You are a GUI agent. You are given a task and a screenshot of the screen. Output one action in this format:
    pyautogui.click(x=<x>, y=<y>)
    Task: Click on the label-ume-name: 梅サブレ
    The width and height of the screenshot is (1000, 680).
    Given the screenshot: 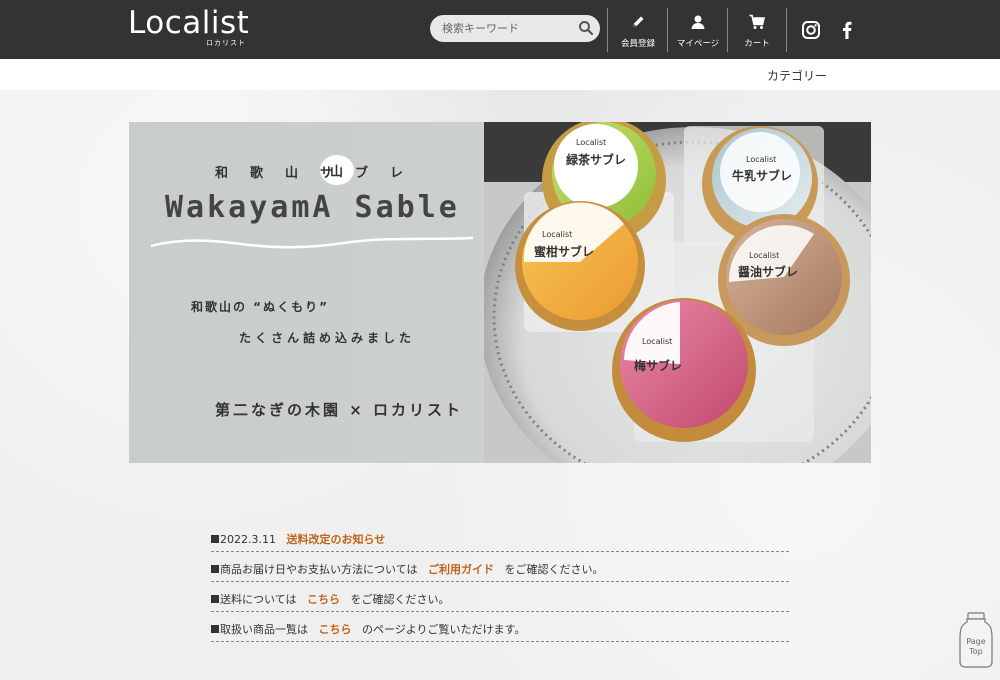 What is the action you would take?
    pyautogui.click(x=658, y=365)
    